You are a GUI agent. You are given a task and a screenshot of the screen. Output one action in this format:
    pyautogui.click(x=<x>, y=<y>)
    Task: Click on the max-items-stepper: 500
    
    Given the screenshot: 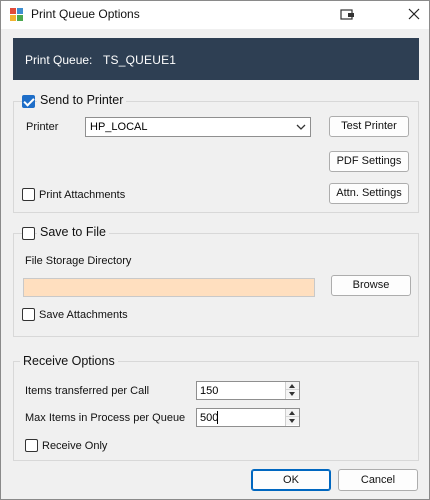 What is the action you would take?
    pyautogui.click(x=248, y=417)
    